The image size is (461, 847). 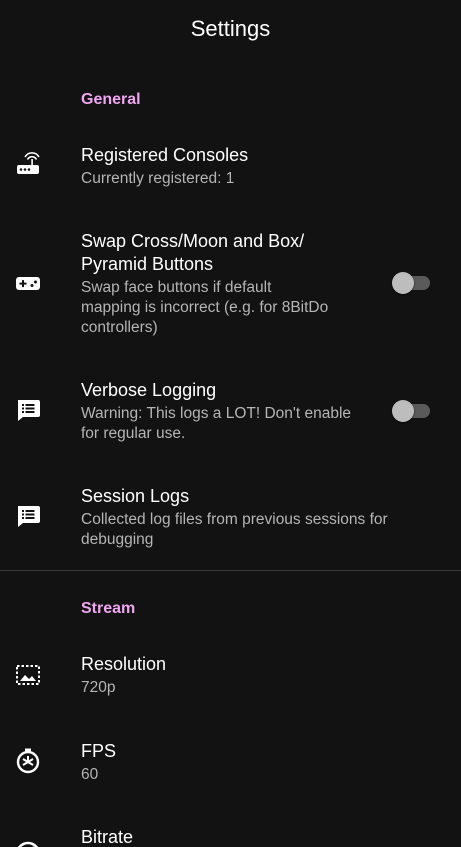 What do you see at coordinates (107, 837) in the screenshot?
I see `setting-title: Bitrate` at bounding box center [107, 837].